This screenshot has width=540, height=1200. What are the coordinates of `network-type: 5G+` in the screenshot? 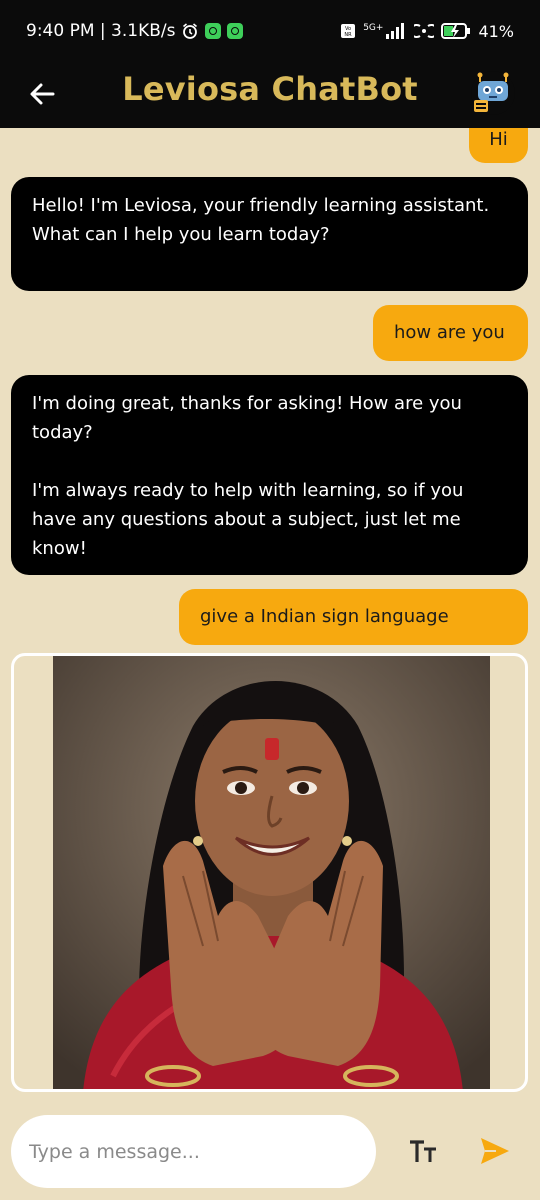 It's located at (373, 28).